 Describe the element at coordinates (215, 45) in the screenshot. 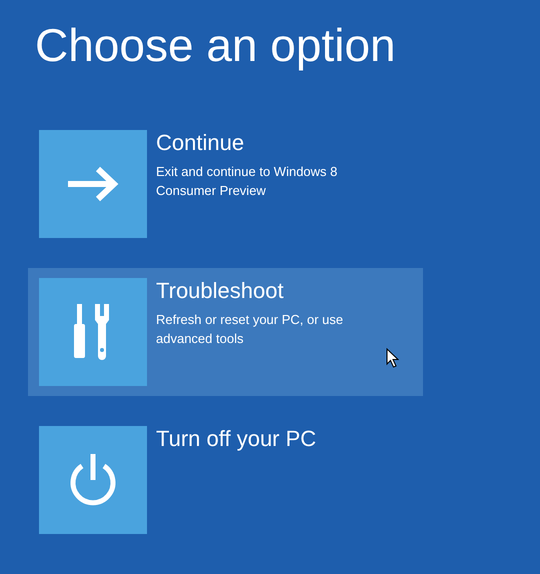

I see `page-title: Choose an option` at that location.